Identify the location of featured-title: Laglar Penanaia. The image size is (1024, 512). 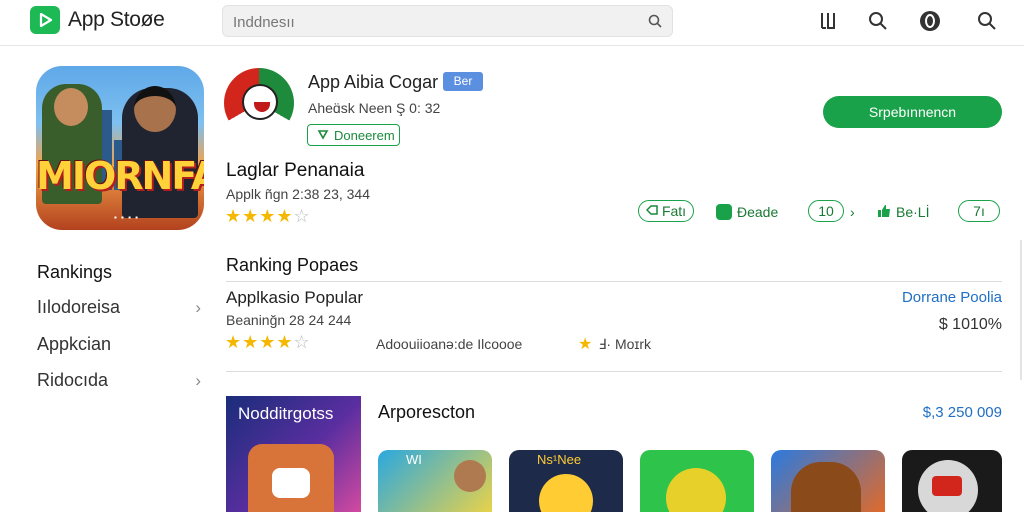
(295, 170).